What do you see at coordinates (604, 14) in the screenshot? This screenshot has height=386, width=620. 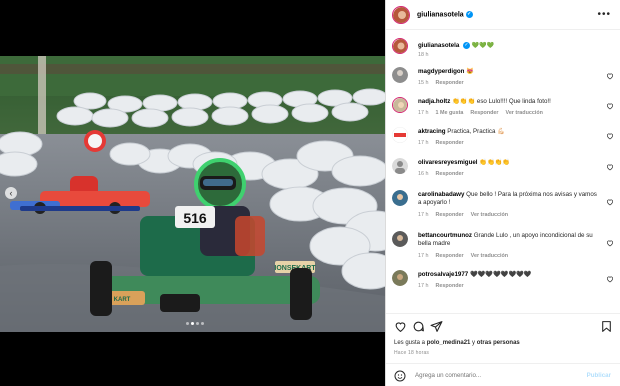 I see `ellipsis-icon: •••` at bounding box center [604, 14].